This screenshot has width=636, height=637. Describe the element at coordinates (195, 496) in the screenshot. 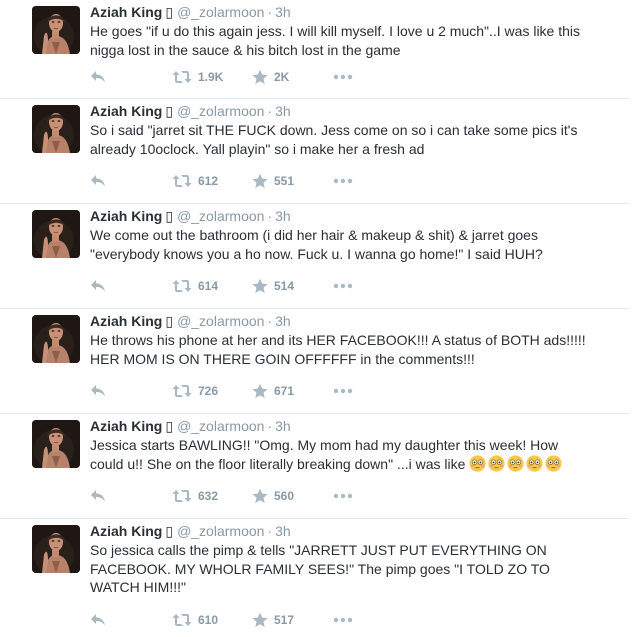

I see `retweet-button: 632` at that location.